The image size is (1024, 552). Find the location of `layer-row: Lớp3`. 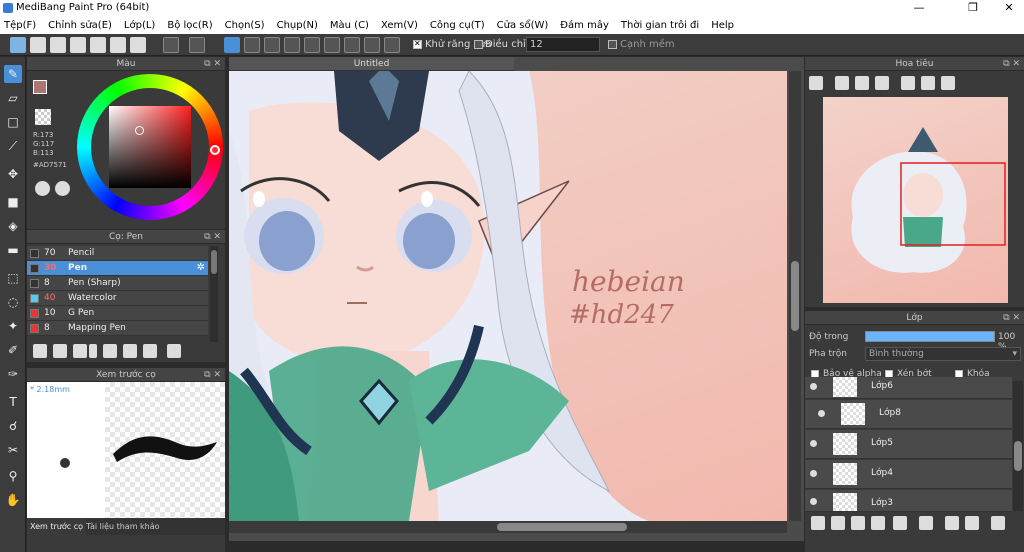

layer-row: Lớp3 is located at coordinates (908, 501).